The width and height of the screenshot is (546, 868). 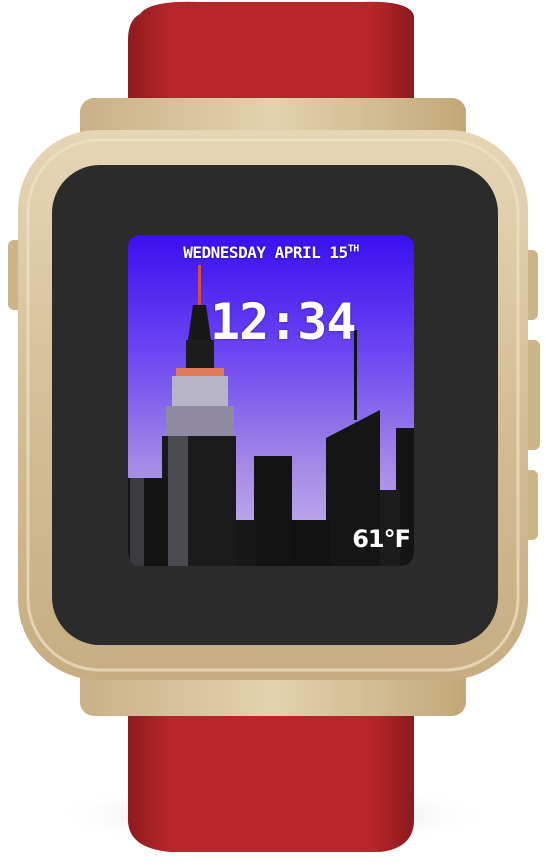 I want to click on month-text: APRIL, so click(x=297, y=252).